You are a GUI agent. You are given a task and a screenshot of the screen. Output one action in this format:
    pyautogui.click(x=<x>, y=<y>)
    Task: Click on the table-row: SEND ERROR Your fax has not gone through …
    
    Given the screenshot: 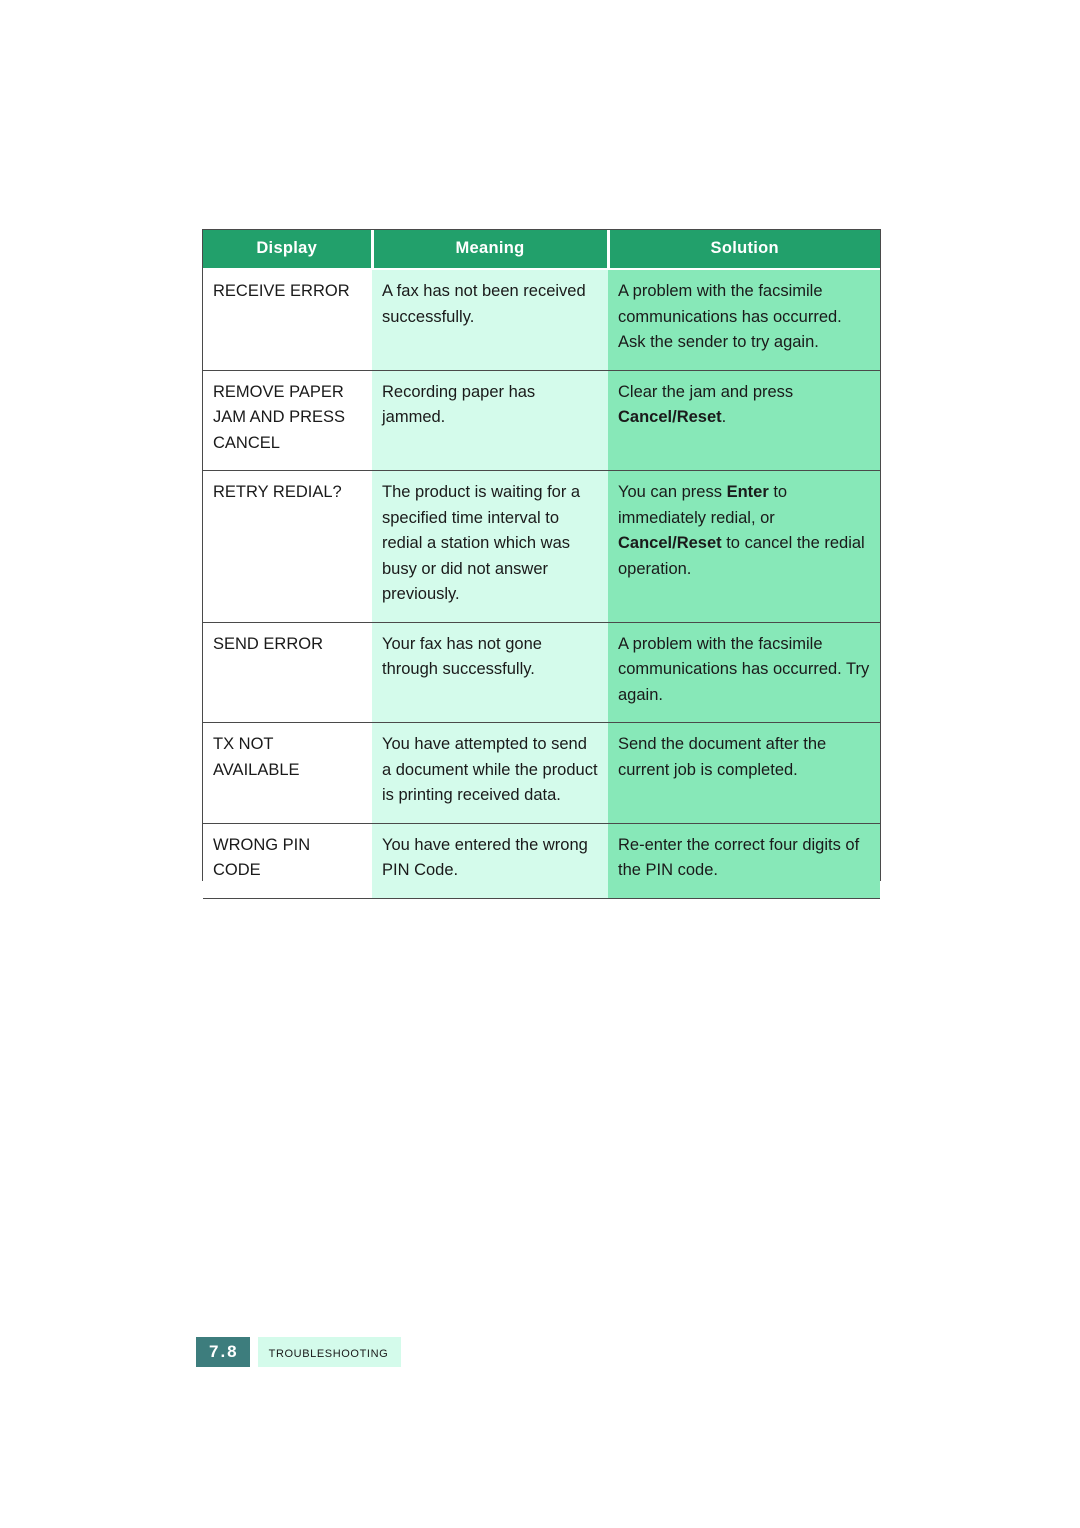 What is the action you would take?
    pyautogui.click(x=541, y=672)
    